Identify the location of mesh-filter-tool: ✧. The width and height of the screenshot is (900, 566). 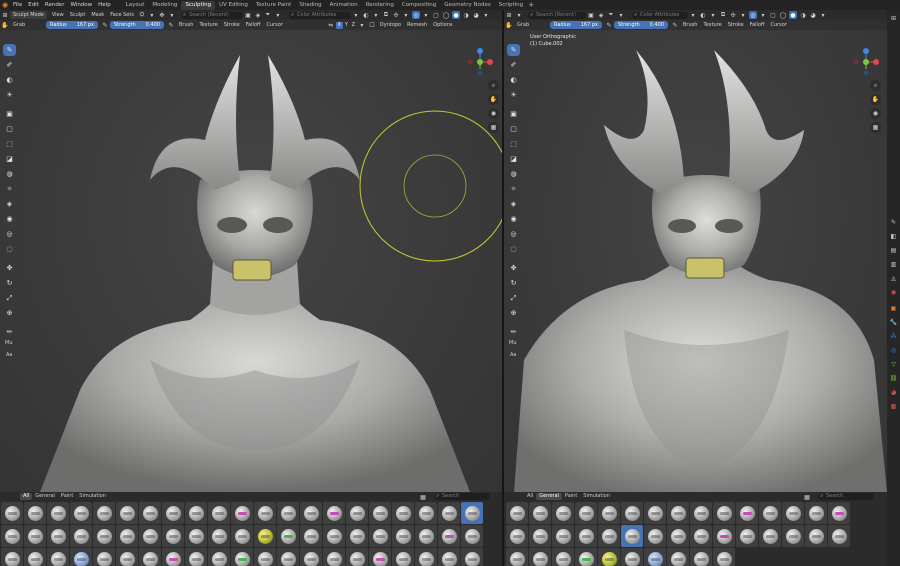
(9, 189).